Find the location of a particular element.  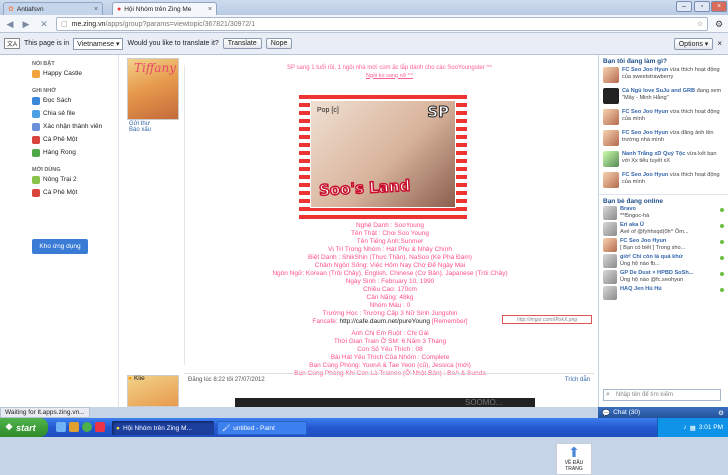

wrench-icon: ⚙ is located at coordinates (719, 24).